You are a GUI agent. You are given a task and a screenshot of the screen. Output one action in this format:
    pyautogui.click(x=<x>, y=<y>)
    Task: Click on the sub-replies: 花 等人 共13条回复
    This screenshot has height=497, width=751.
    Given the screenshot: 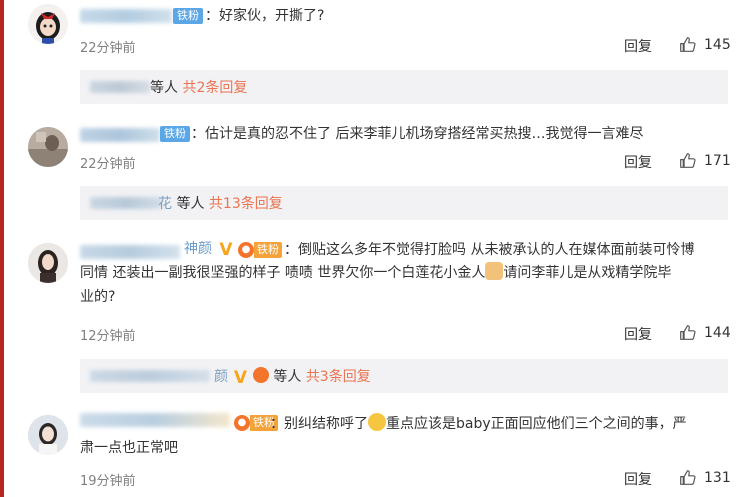 What is the action you would take?
    pyautogui.click(x=404, y=203)
    